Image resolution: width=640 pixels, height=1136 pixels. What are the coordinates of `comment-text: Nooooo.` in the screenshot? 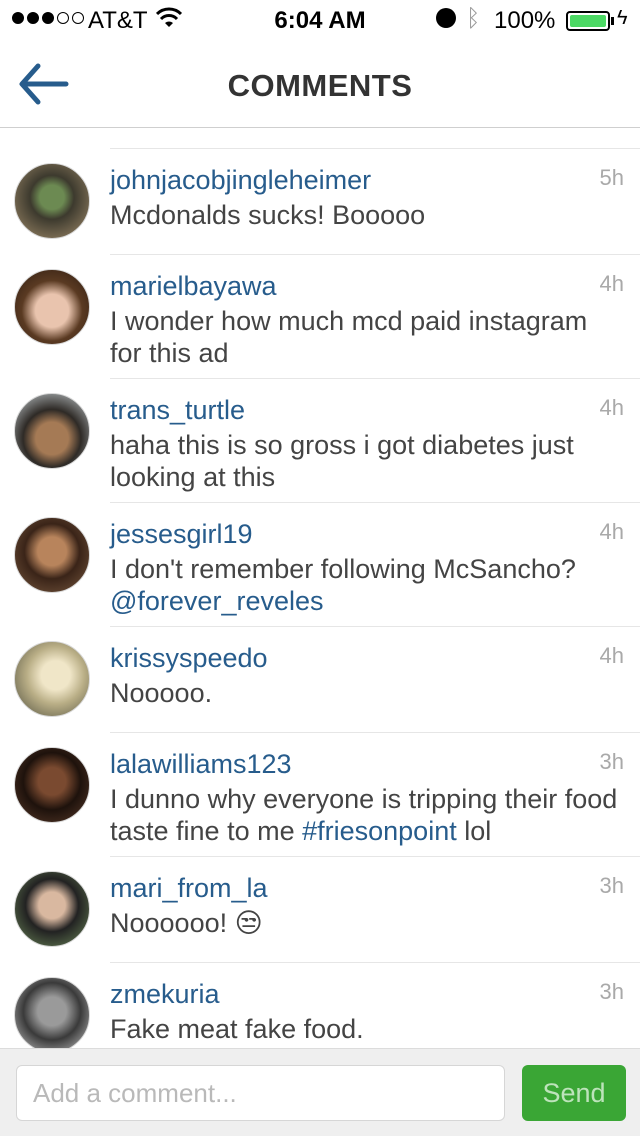 It's located at (161, 693).